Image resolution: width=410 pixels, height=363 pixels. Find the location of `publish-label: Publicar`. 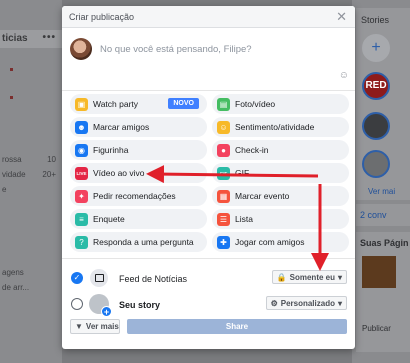

publish-label: Publicar is located at coordinates (376, 328).